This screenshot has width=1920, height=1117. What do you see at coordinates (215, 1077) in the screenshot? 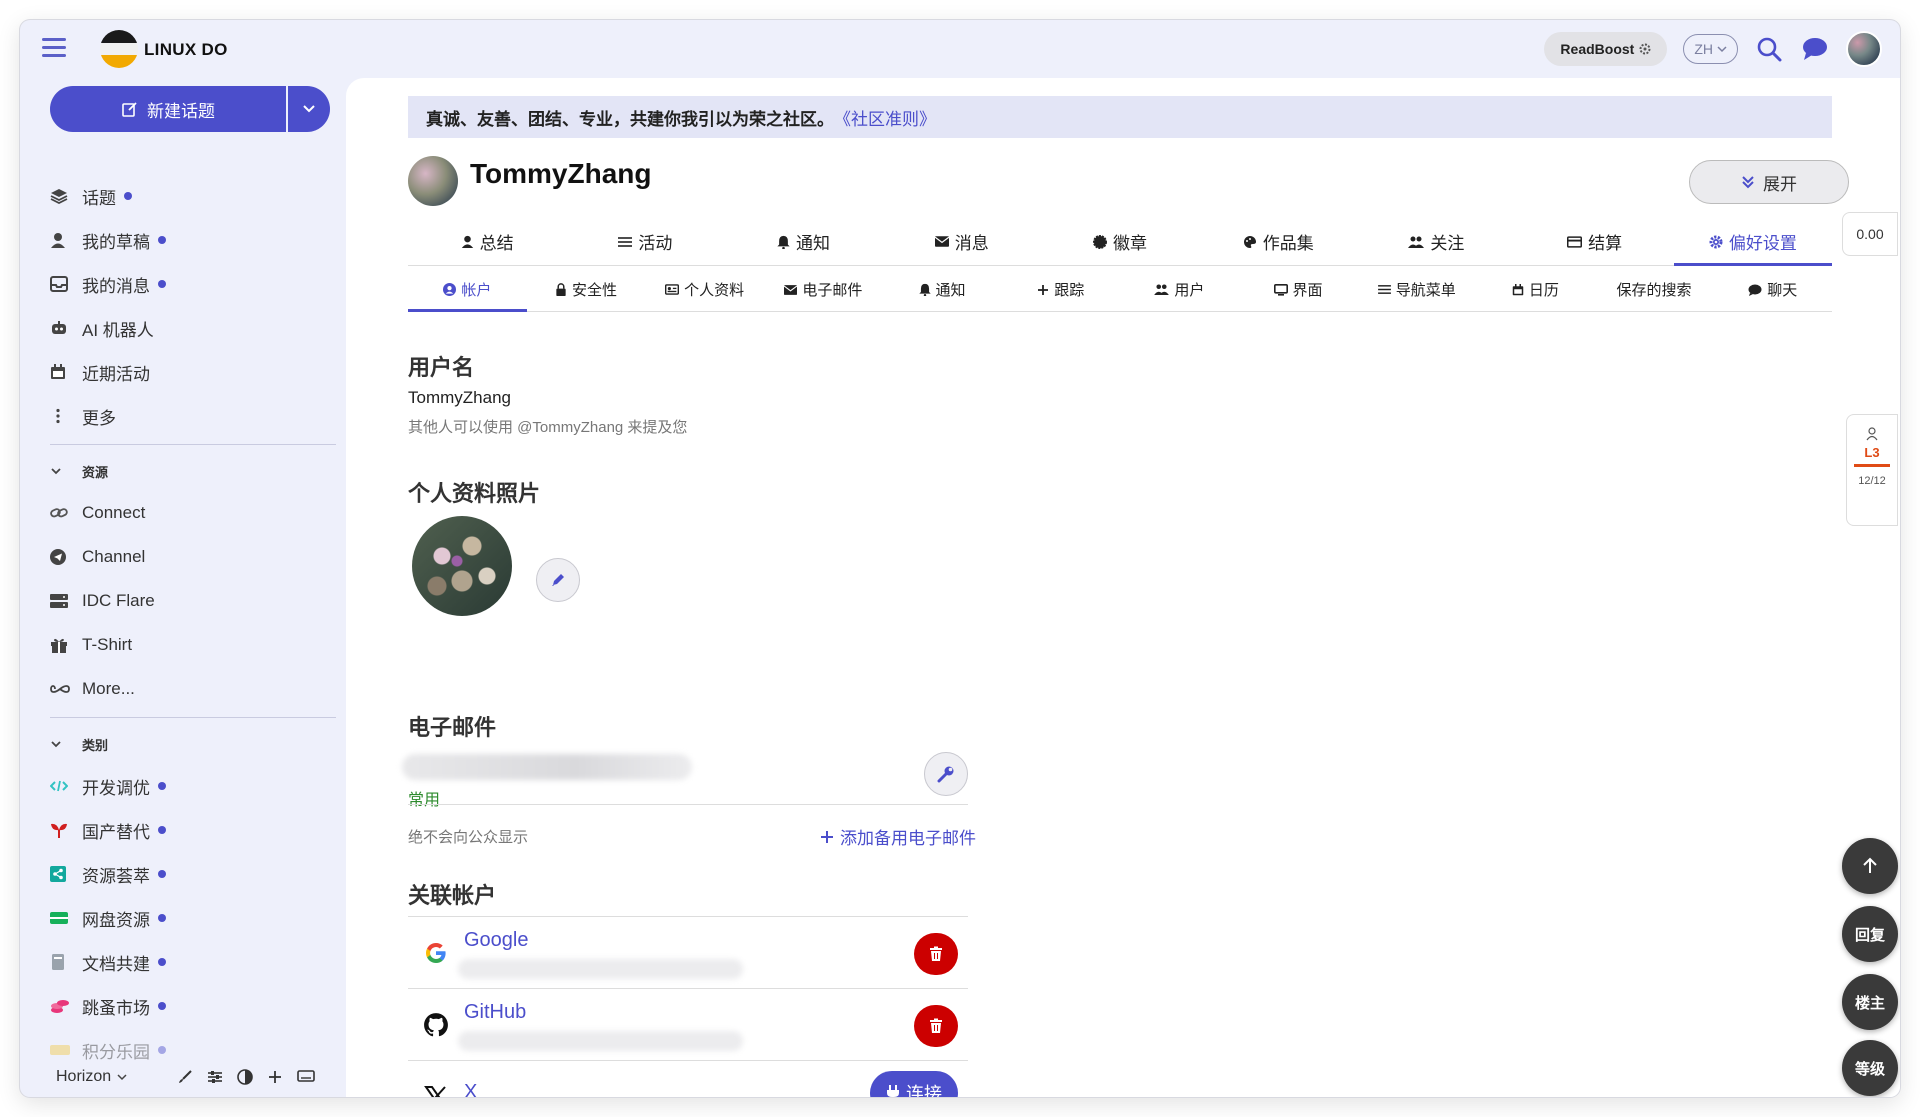
I see `sliders-icon` at bounding box center [215, 1077].